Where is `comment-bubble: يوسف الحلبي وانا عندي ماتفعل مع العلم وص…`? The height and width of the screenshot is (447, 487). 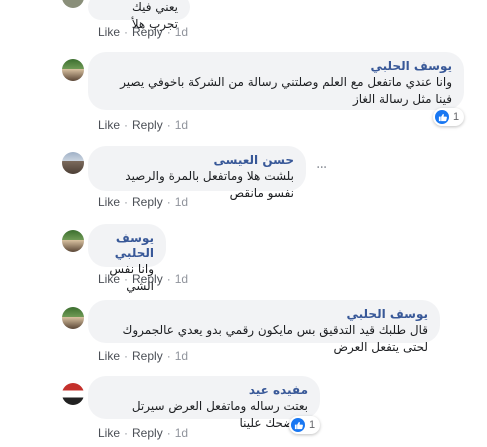 comment-bubble: يوسف الحلبي وانا عندي ماتفعل مع العلم وص… is located at coordinates (276, 81).